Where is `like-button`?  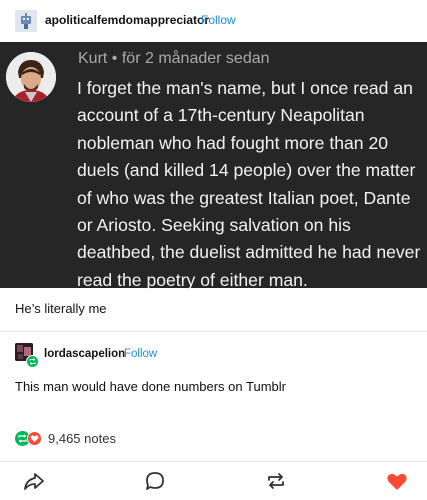 like-button is located at coordinates (397, 481).